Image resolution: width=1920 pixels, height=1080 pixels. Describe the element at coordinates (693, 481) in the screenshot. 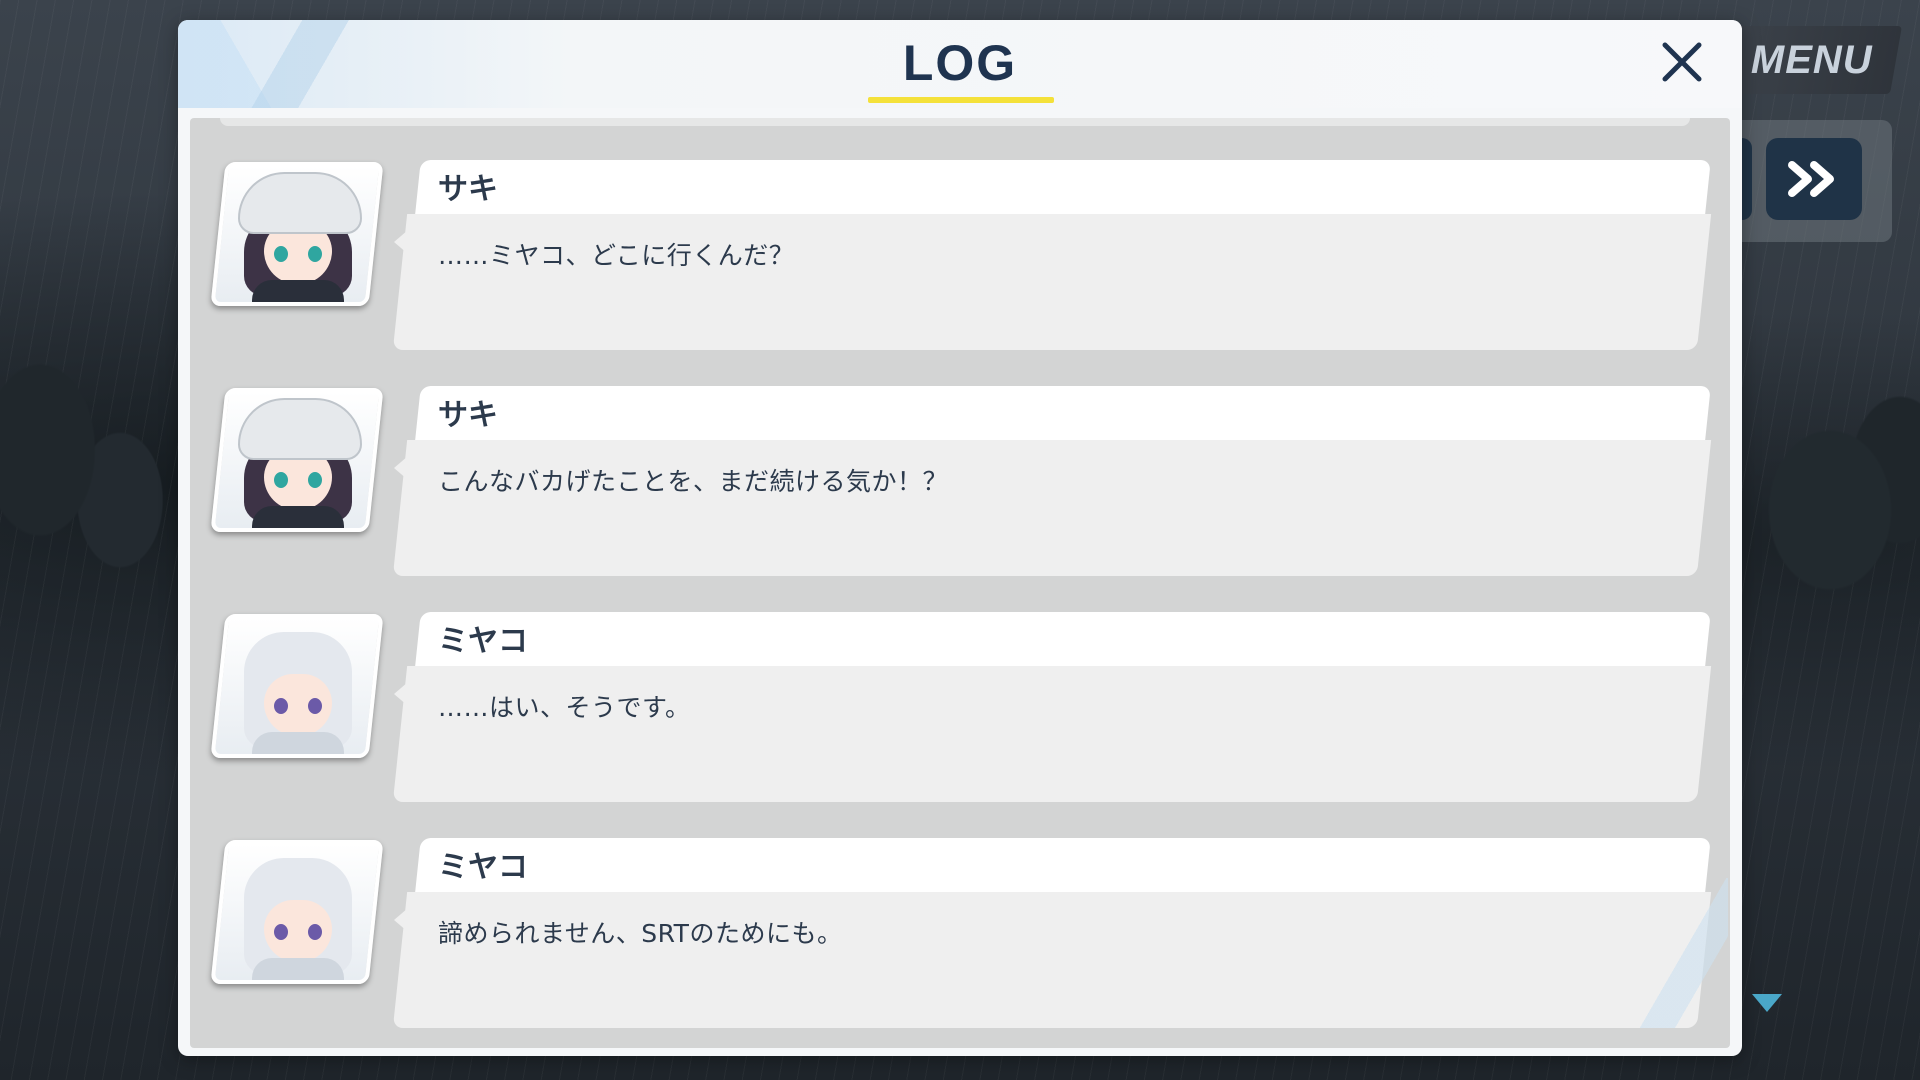

I see `dialogue-text: こんなバカげたことを、まだ続ける気か！？` at that location.